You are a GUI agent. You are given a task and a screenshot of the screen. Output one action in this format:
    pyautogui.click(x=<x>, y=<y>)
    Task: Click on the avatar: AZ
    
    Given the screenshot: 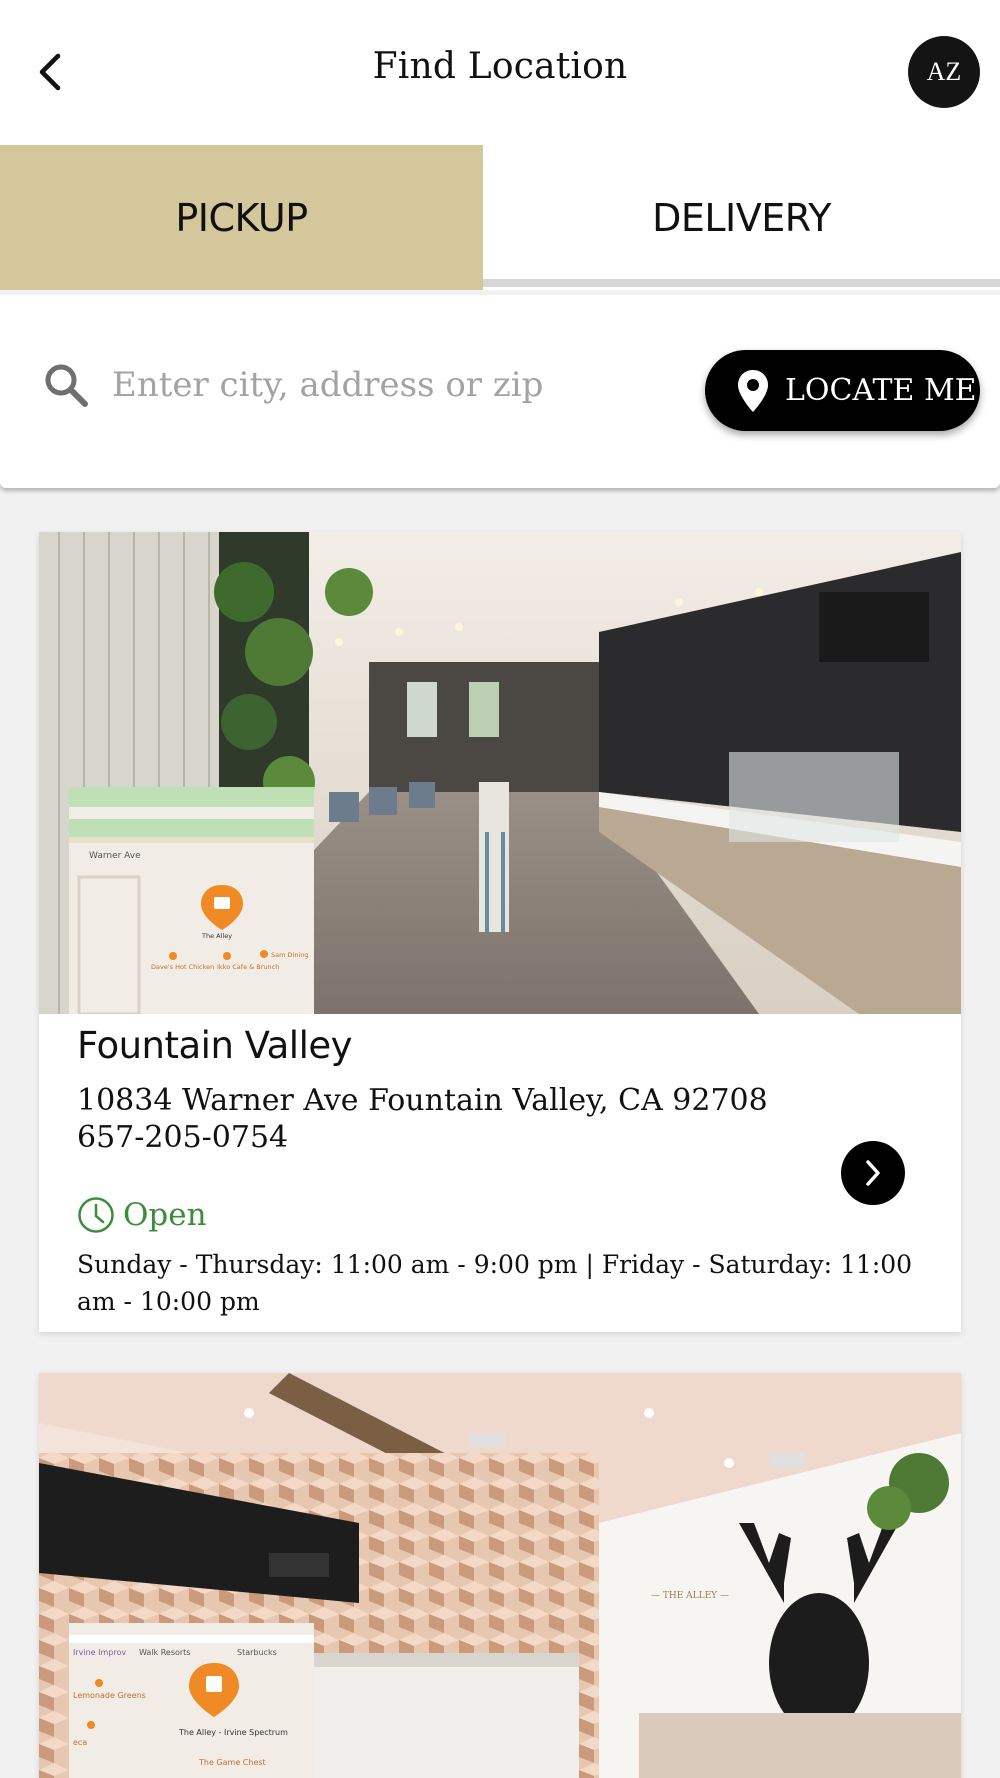 What is the action you would take?
    pyautogui.click(x=944, y=72)
    